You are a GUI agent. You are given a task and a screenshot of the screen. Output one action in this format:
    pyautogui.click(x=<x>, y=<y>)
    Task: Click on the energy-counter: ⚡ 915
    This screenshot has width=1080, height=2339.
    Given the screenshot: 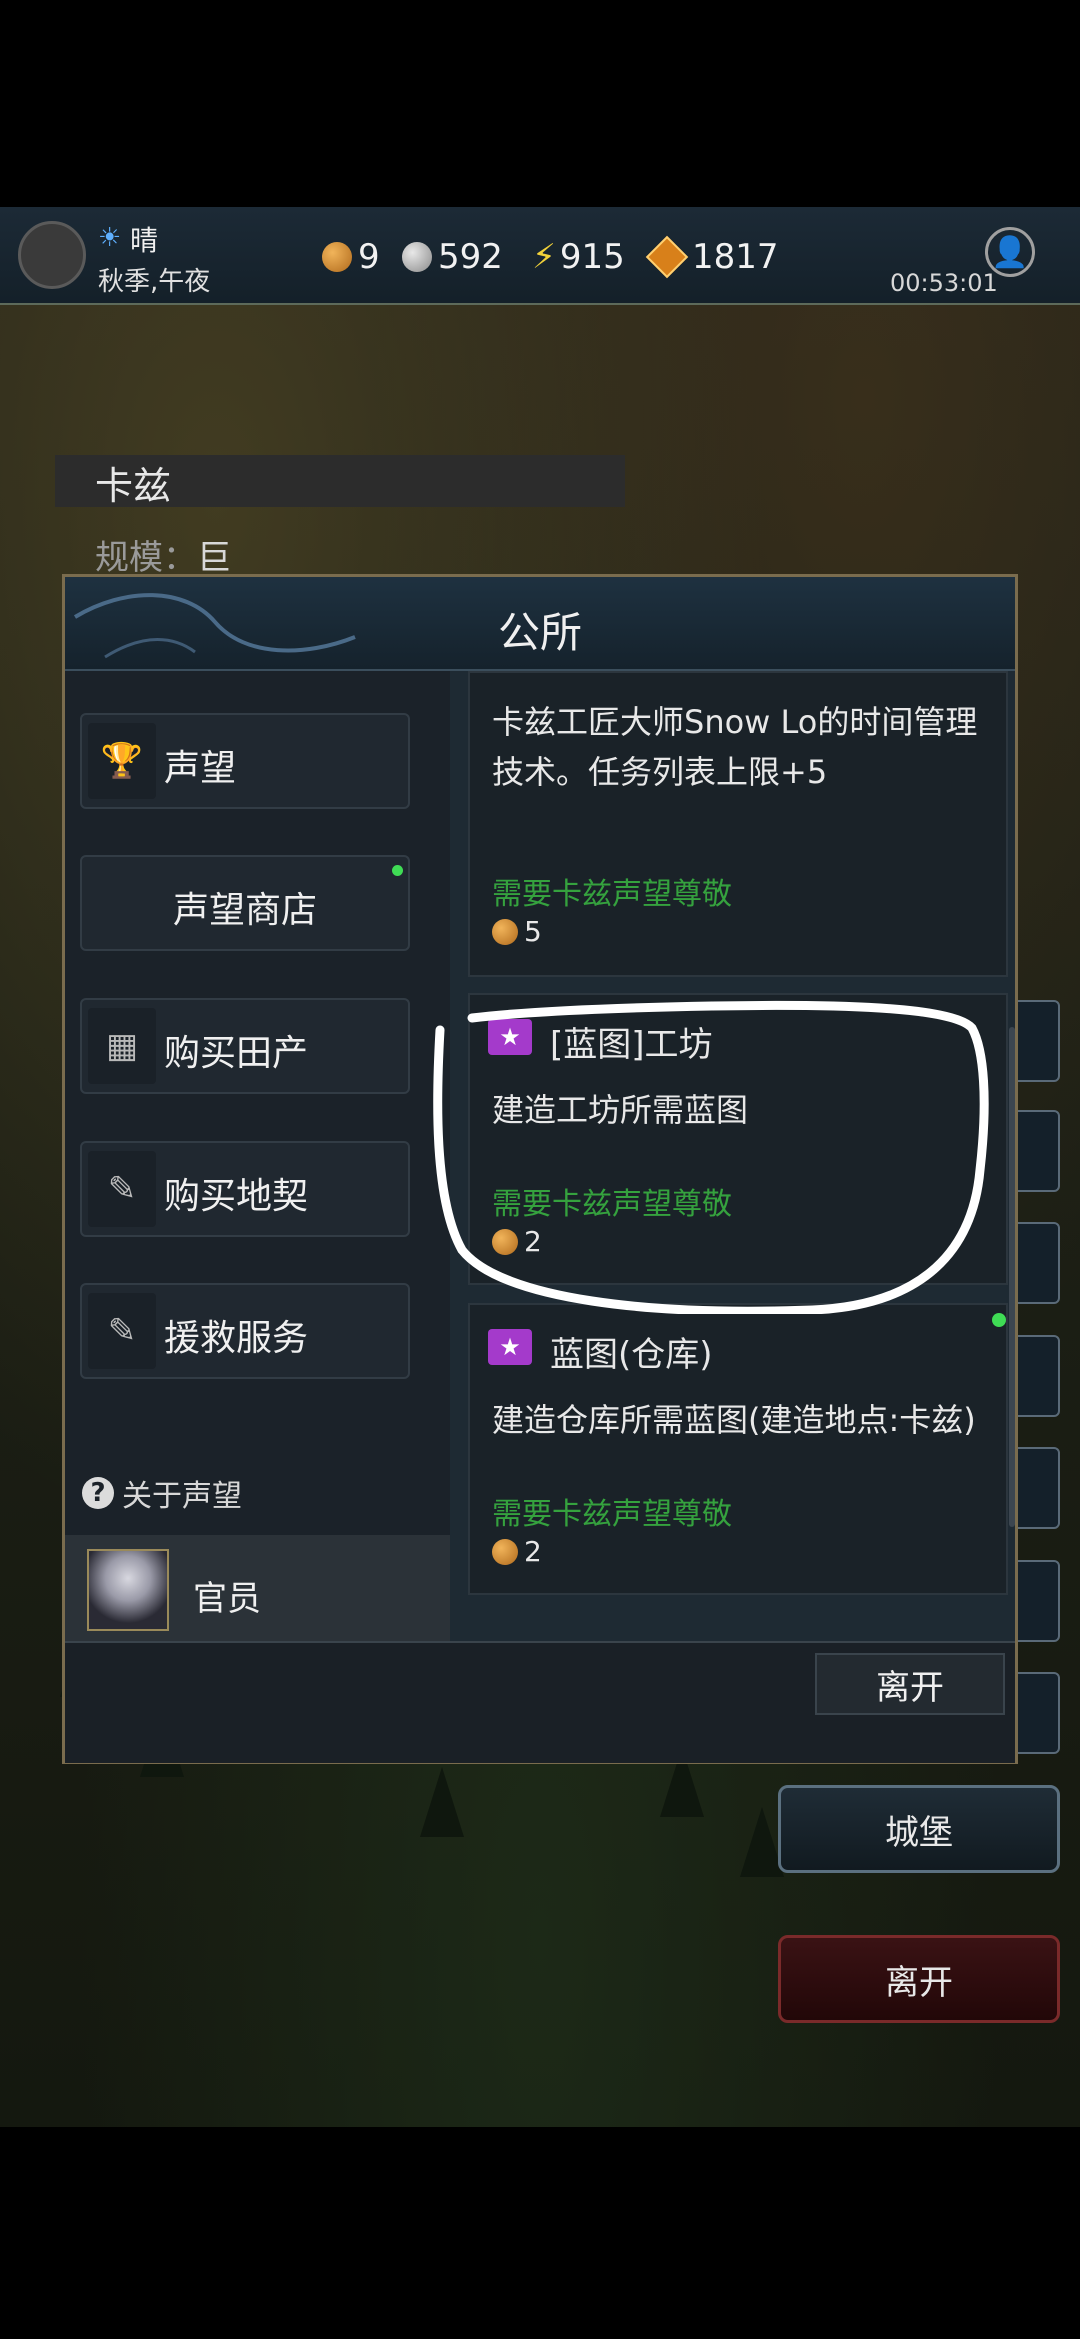 What is the action you would take?
    pyautogui.click(x=578, y=257)
    